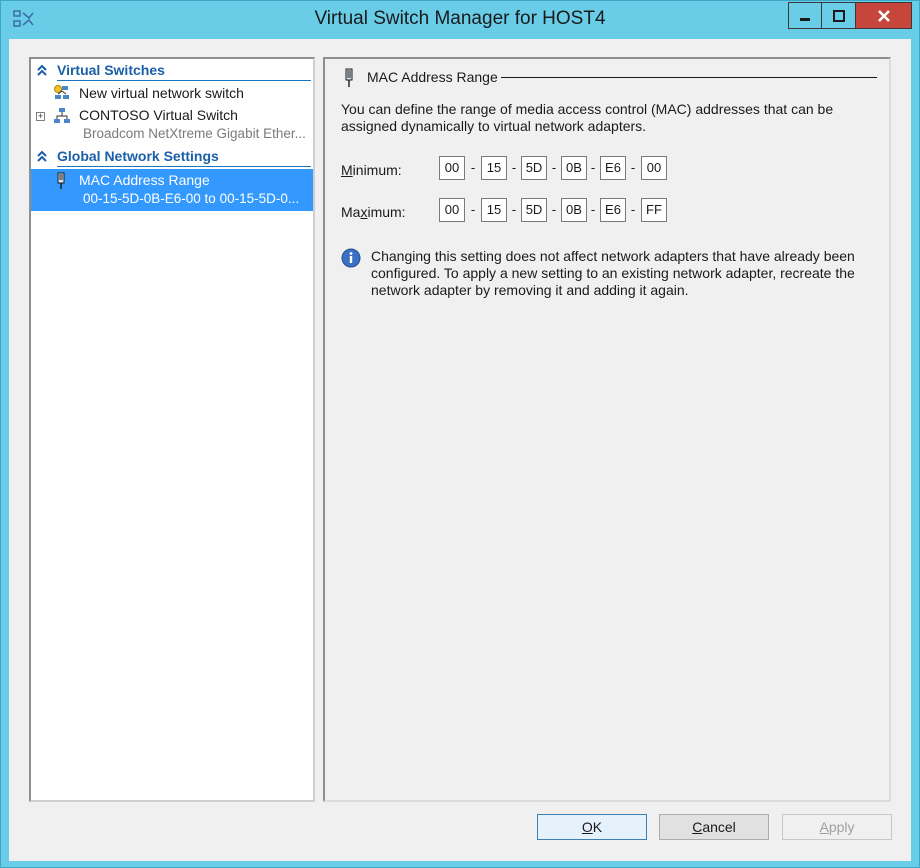  What do you see at coordinates (144, 180) in the screenshot?
I see `tree-item-label: MAC Address Range` at bounding box center [144, 180].